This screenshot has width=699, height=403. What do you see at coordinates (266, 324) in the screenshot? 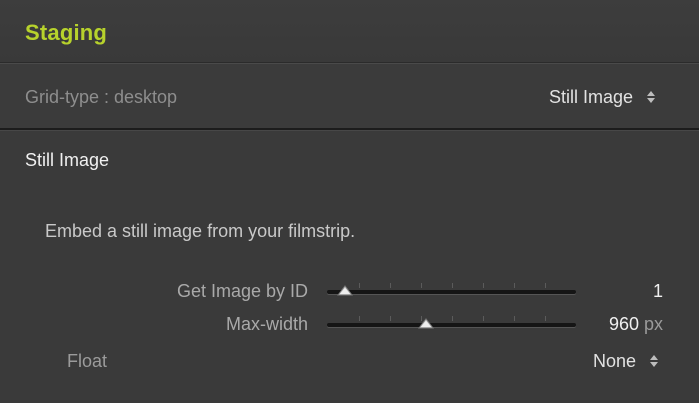
I see `max-width-label: Max-width` at bounding box center [266, 324].